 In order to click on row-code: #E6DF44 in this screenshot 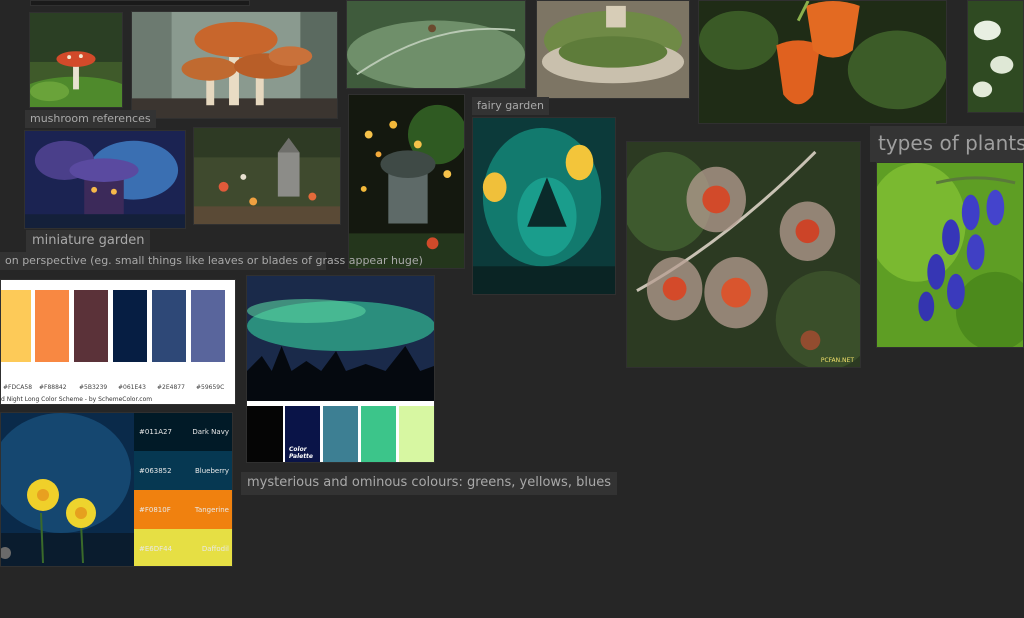, I will do `click(156, 548)`.